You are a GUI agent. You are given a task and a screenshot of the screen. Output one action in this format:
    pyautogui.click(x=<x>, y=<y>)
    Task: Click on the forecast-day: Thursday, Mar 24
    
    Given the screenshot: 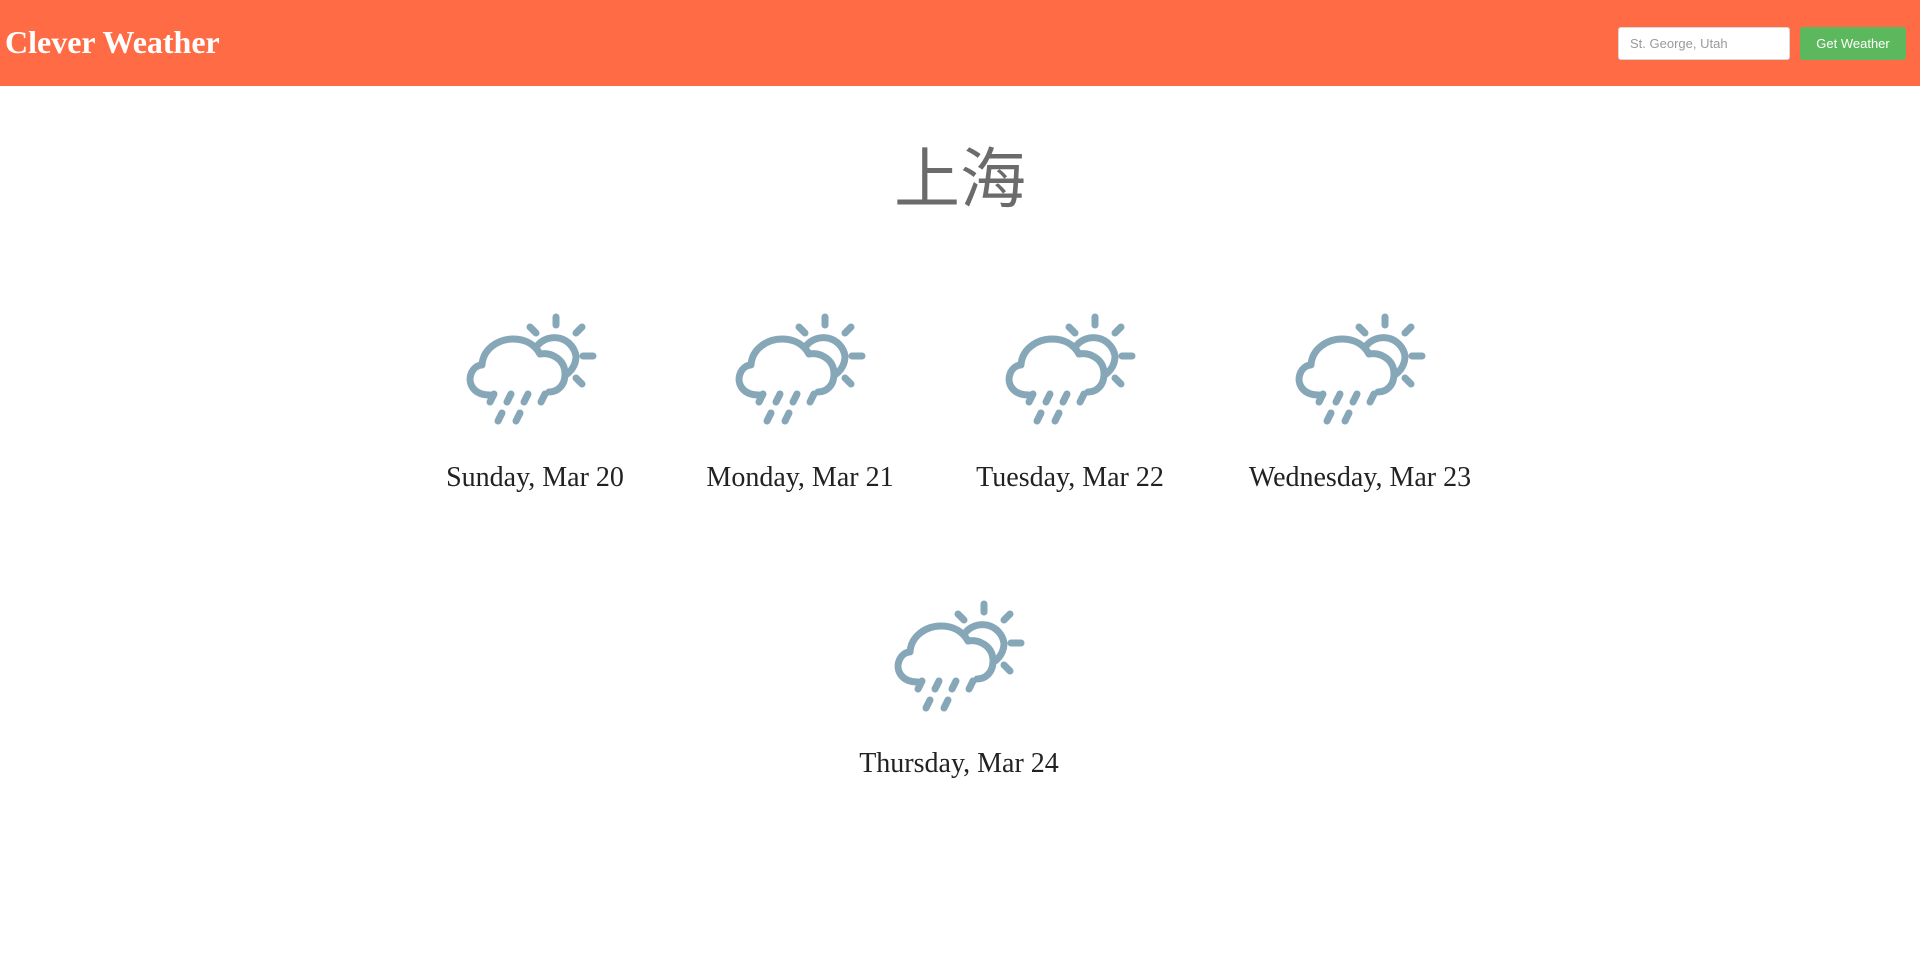 What is the action you would take?
    pyautogui.click(x=959, y=694)
    